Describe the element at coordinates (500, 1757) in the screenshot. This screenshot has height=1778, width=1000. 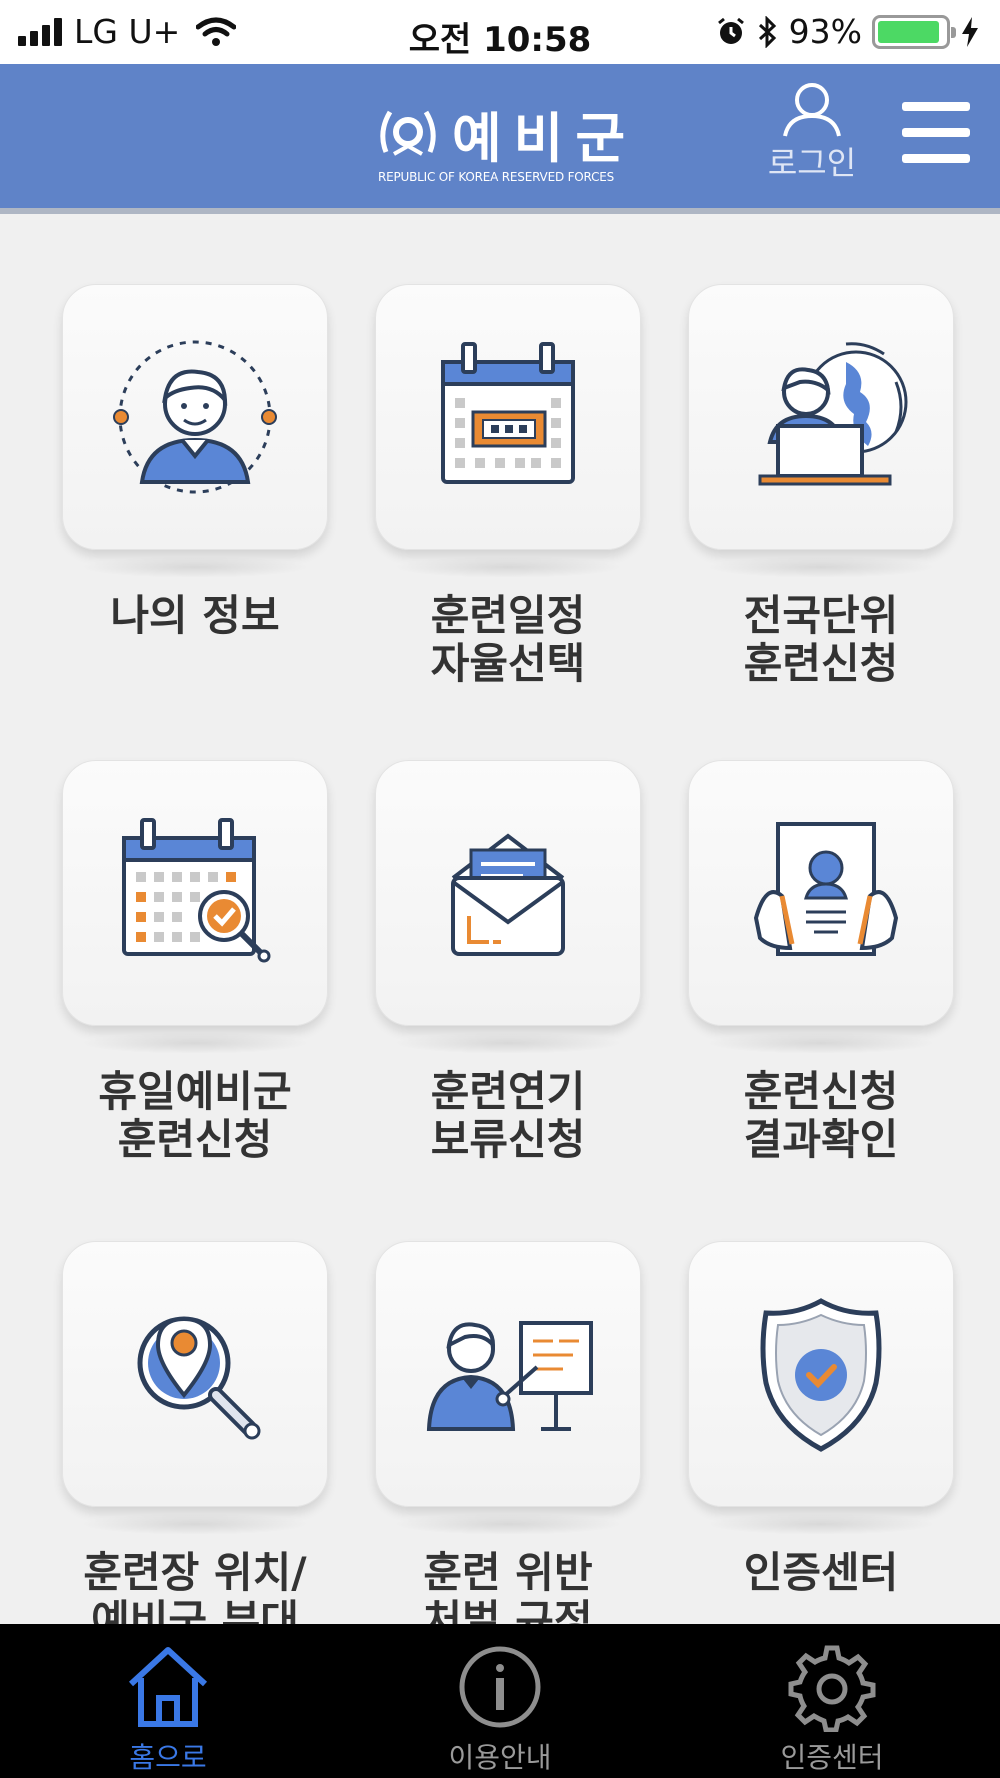
I see `nav-label: 이용안내` at that location.